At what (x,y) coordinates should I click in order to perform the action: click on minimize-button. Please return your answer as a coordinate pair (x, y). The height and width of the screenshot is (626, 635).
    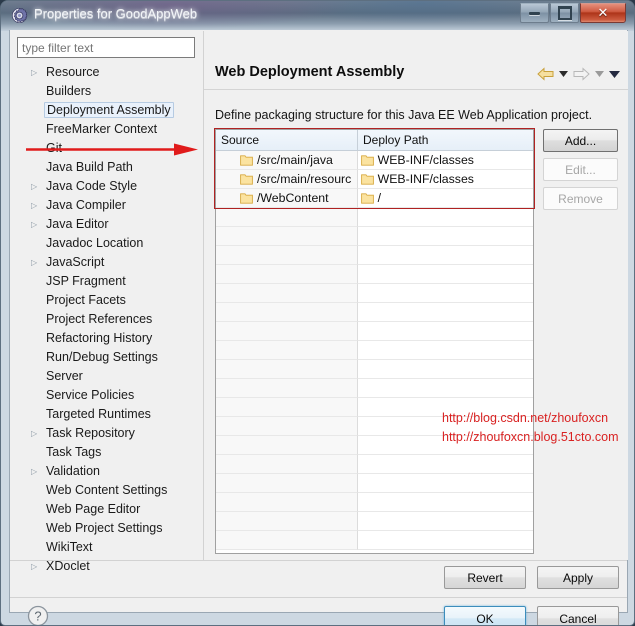
    Looking at the image, I should click on (534, 13).